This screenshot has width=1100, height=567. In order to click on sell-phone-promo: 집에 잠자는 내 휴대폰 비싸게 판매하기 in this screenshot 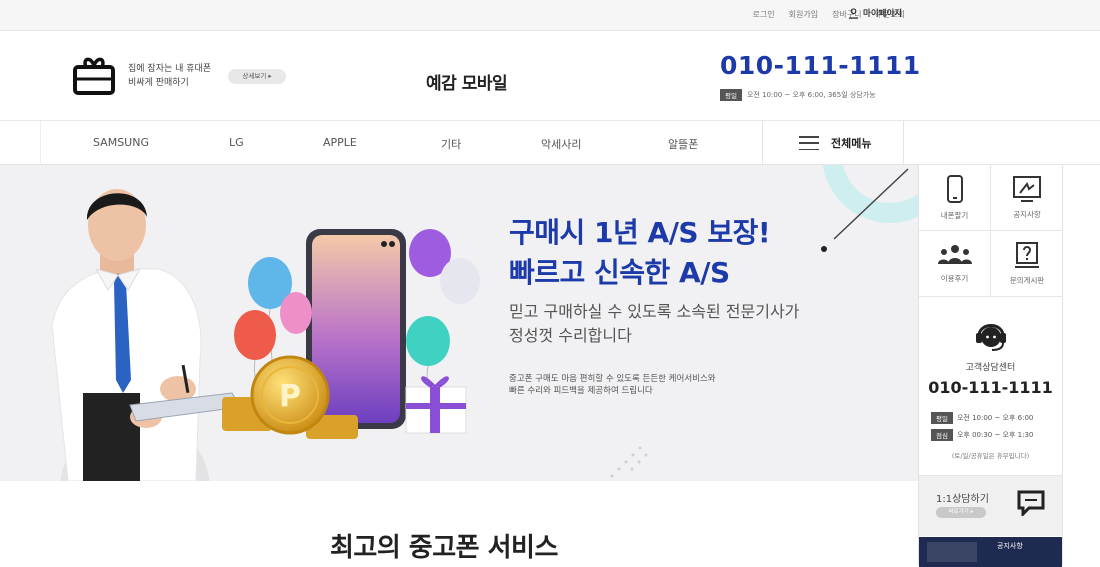, I will do `click(169, 76)`.